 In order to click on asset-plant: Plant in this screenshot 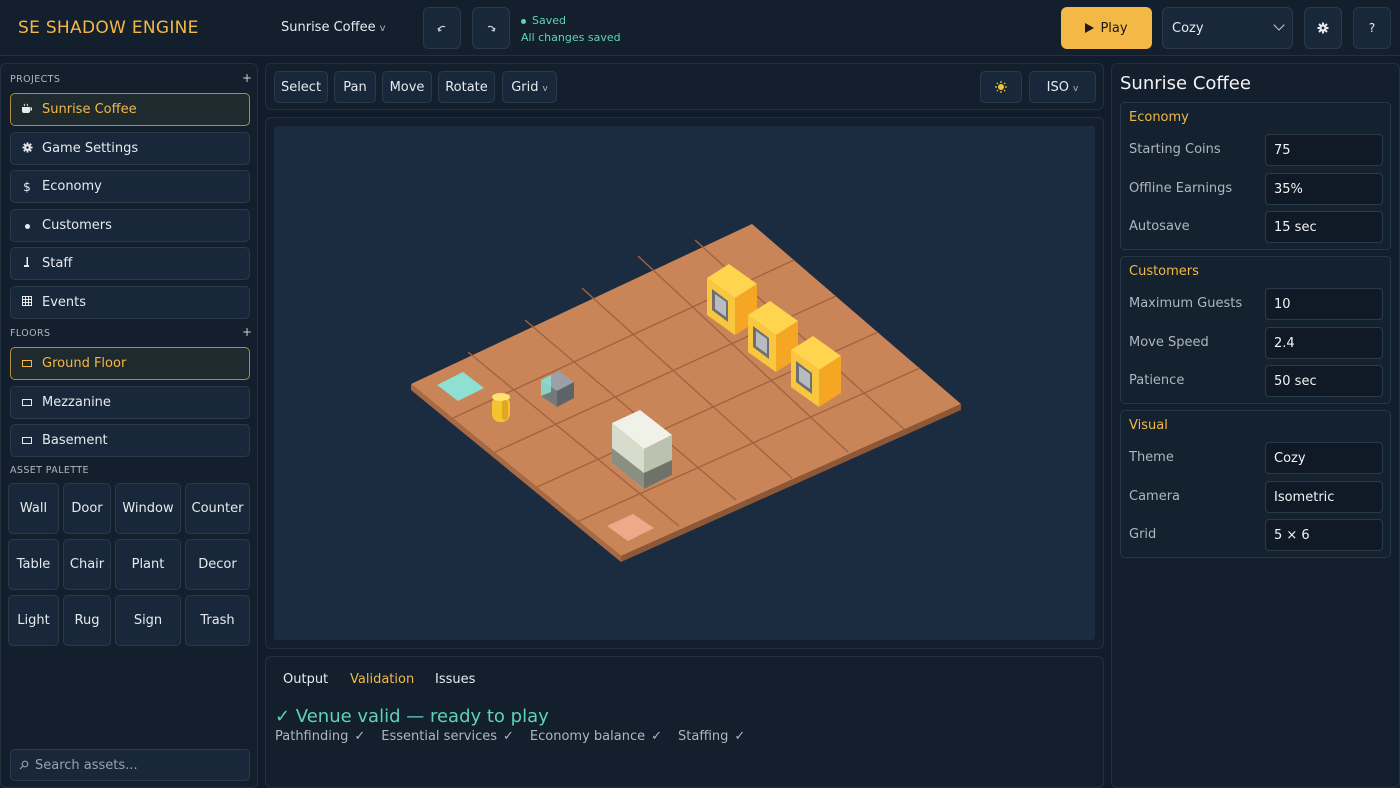, I will do `click(148, 564)`.